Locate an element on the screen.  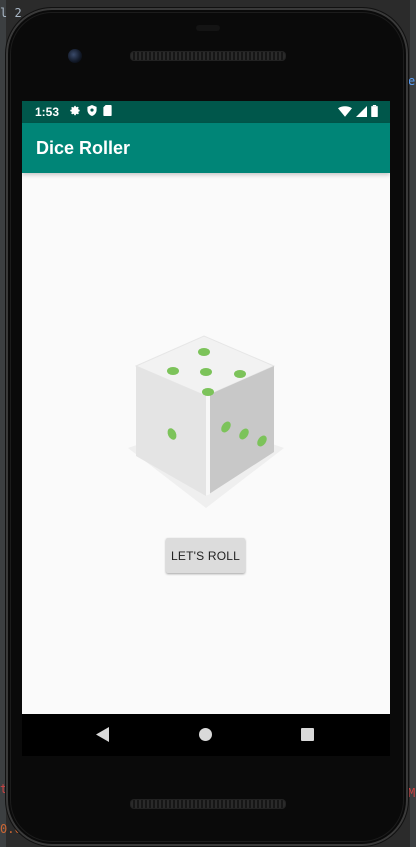
recents-icon is located at coordinates (307, 734).